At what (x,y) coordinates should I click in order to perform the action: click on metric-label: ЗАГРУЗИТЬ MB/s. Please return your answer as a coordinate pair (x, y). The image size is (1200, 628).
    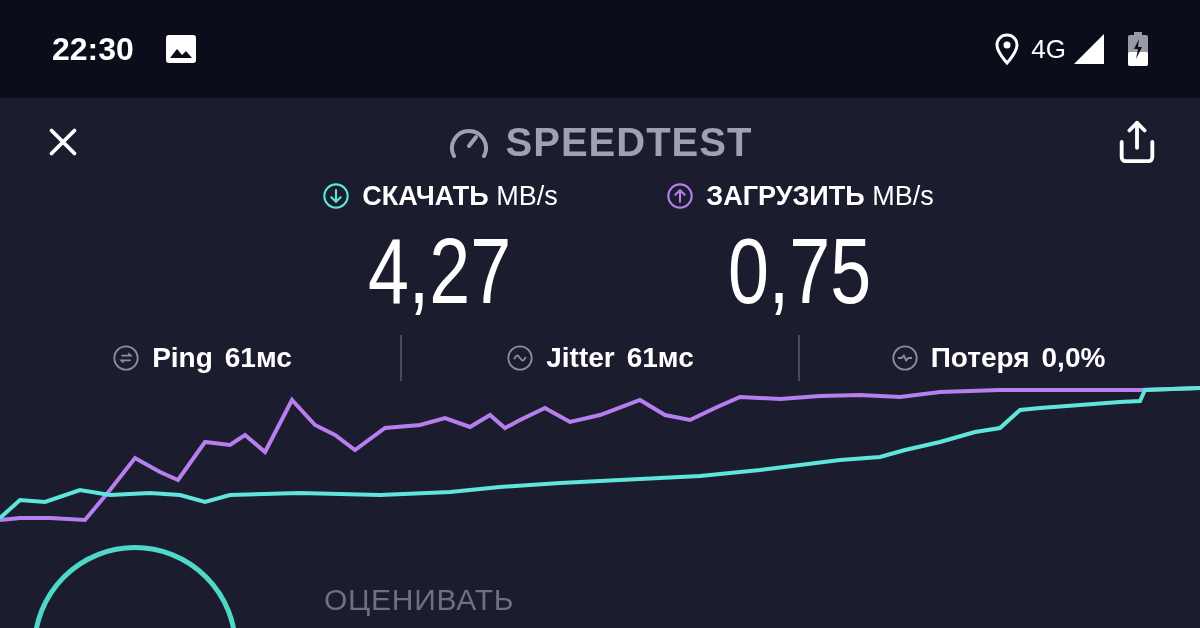
    Looking at the image, I should click on (820, 196).